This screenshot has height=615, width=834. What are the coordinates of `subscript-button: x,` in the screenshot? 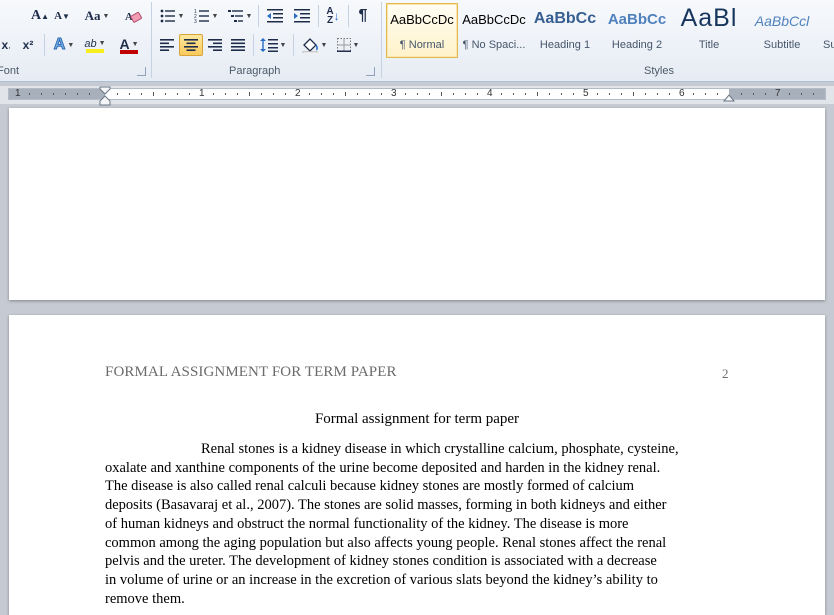 It's located at (7, 45).